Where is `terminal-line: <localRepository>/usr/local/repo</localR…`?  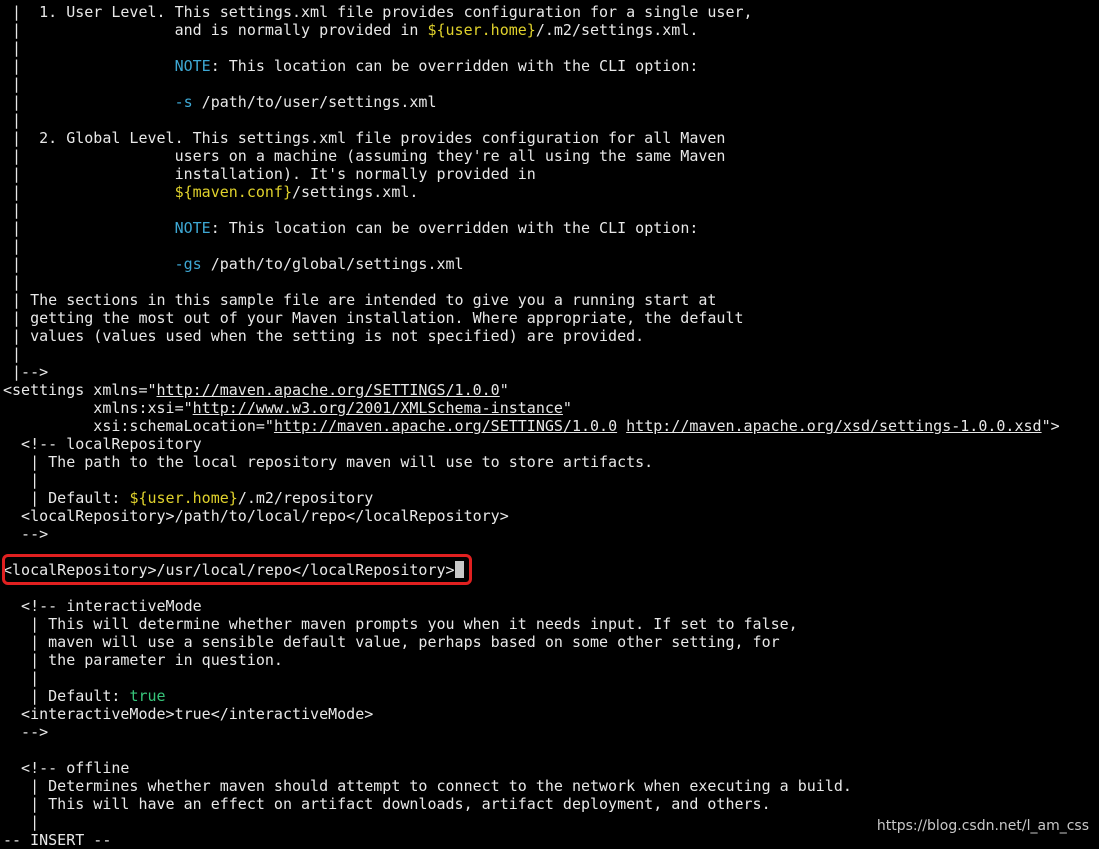
terminal-line: <localRepository>/usr/local/repo</localR… is located at coordinates (531, 570).